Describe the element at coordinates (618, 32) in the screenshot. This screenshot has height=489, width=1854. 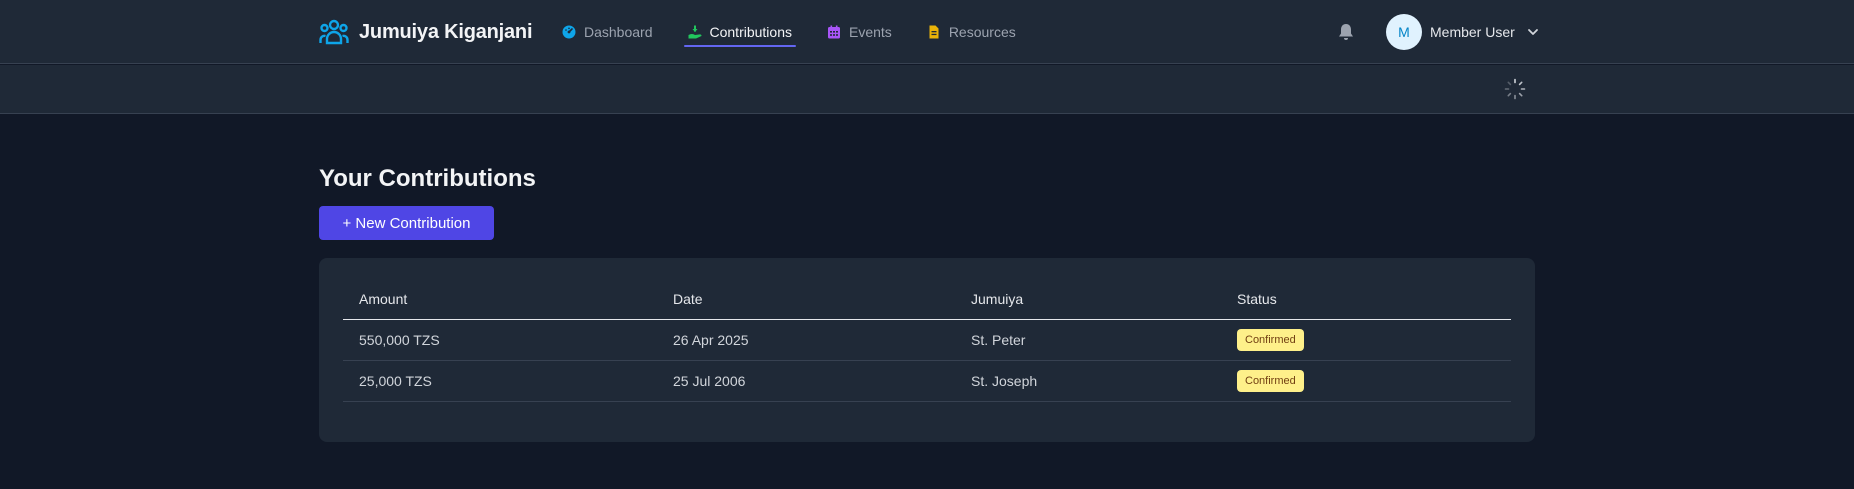
I see `nav-label: Dashboard` at that location.